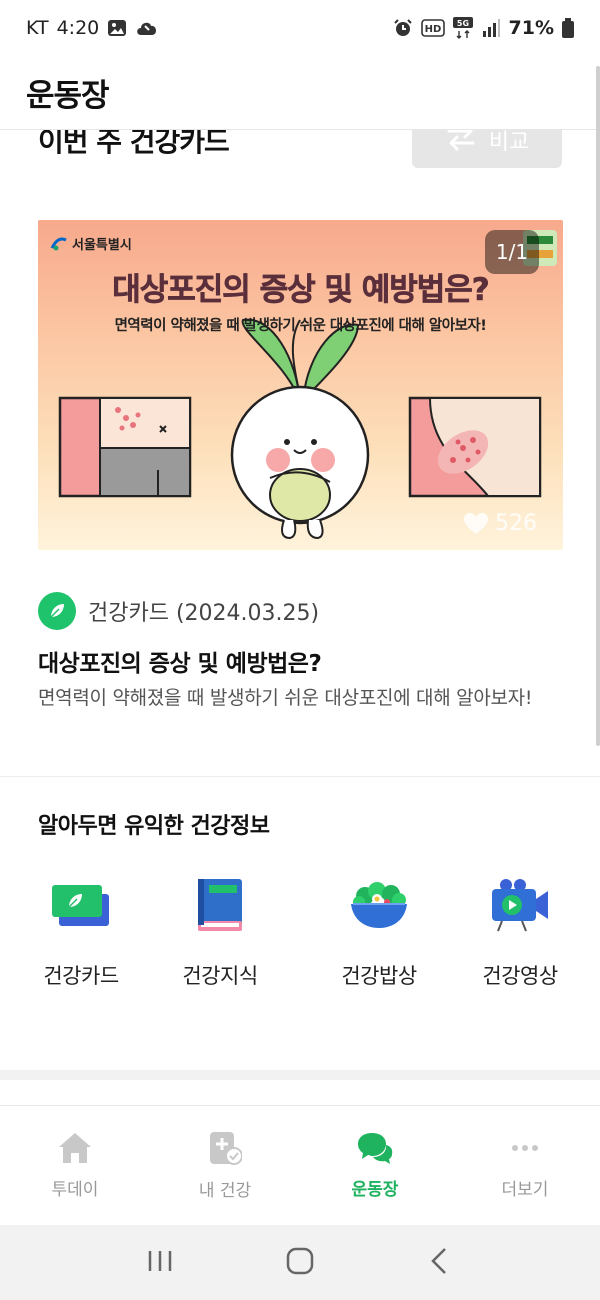 Image resolution: width=600 pixels, height=1300 pixels. I want to click on bottom-navigation: 투데이 내 건강 운동장 더보기, so click(300, 1165).